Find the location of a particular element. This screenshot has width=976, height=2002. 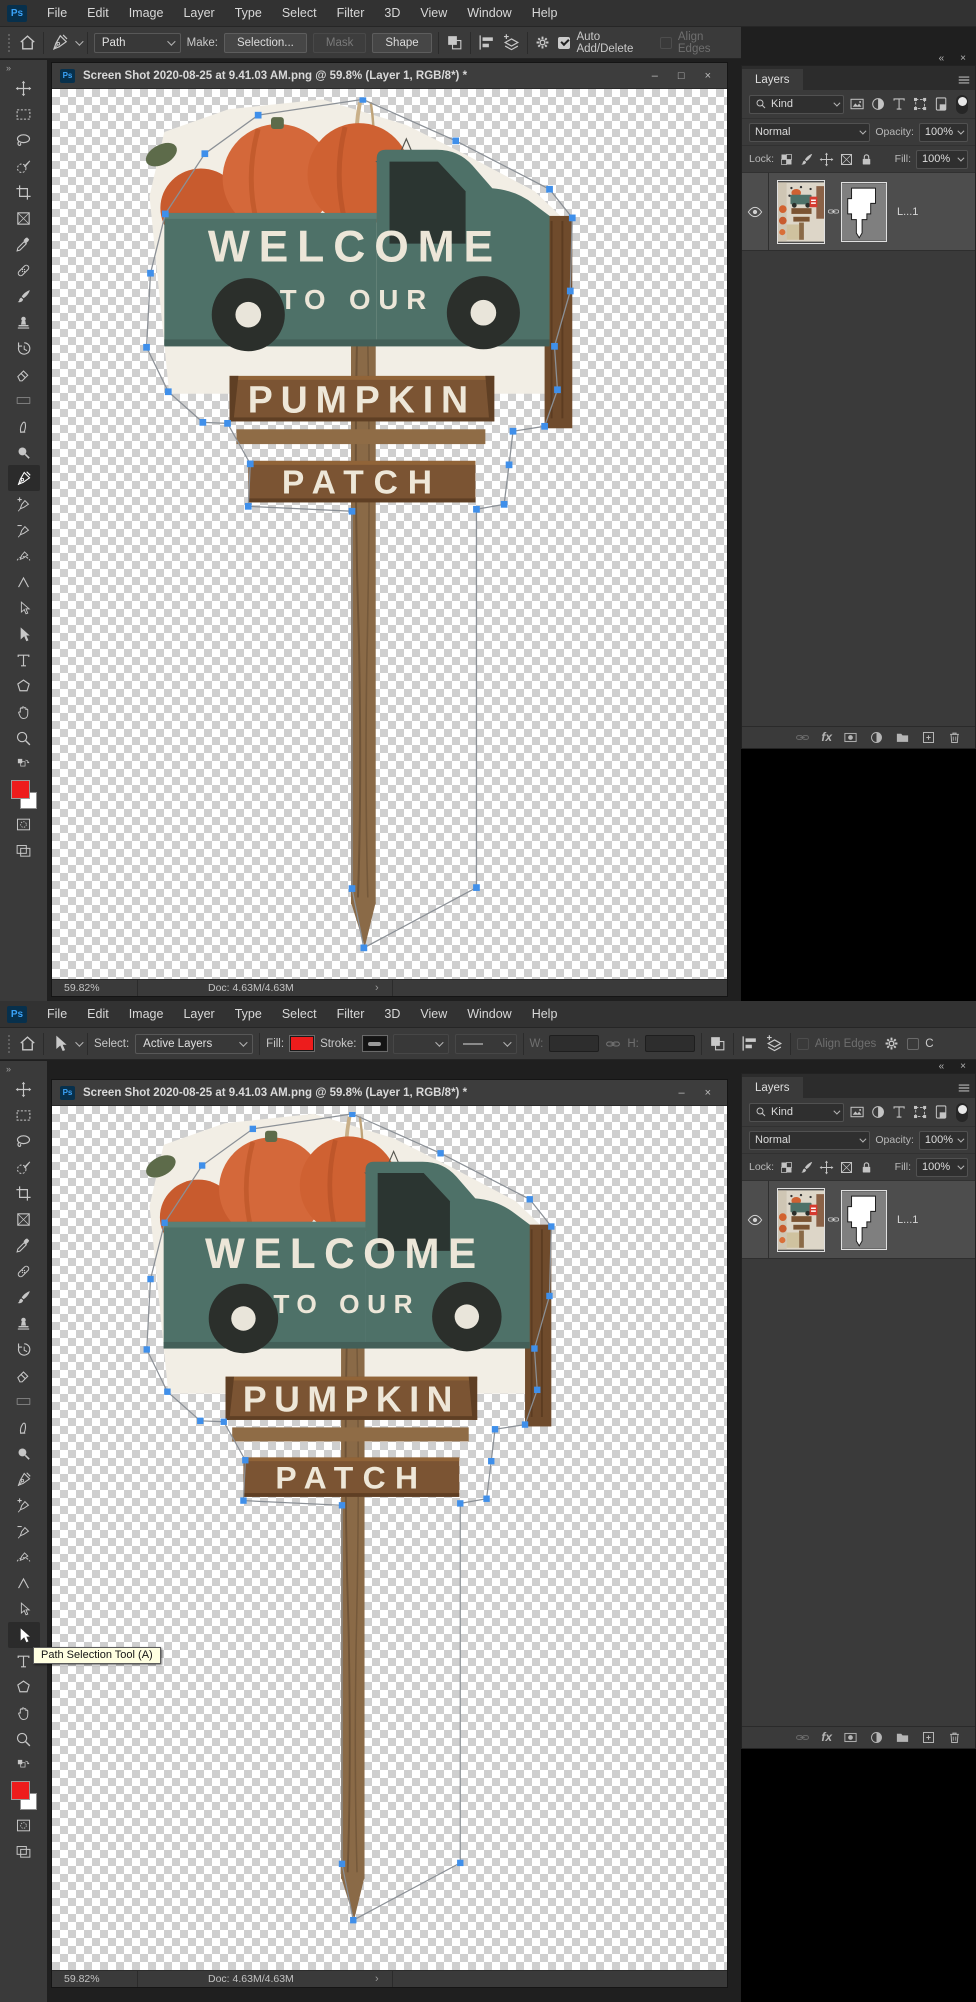

pick-tool-mode-dropdown: Path is located at coordinates (137, 42).